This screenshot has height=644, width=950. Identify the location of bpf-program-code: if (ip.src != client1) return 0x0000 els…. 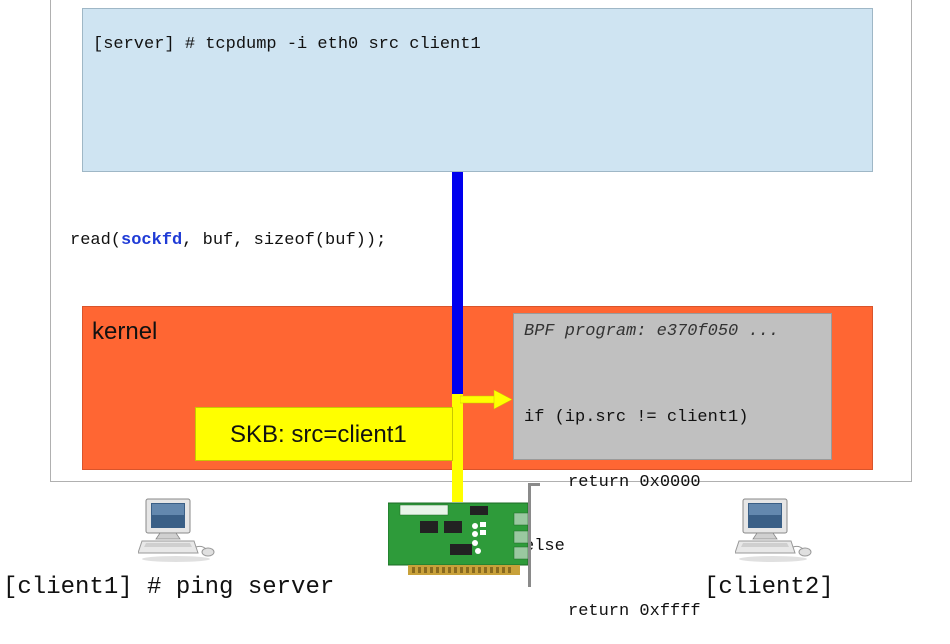
(636, 504).